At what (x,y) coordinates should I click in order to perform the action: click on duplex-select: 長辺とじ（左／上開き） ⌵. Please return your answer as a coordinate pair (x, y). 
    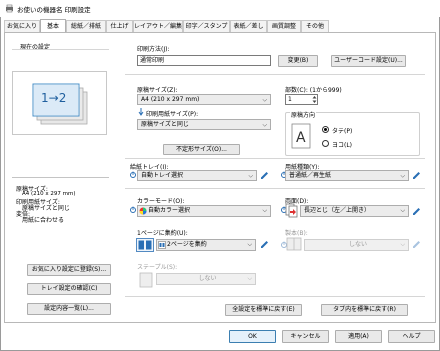
    Looking at the image, I should click on (354, 211).